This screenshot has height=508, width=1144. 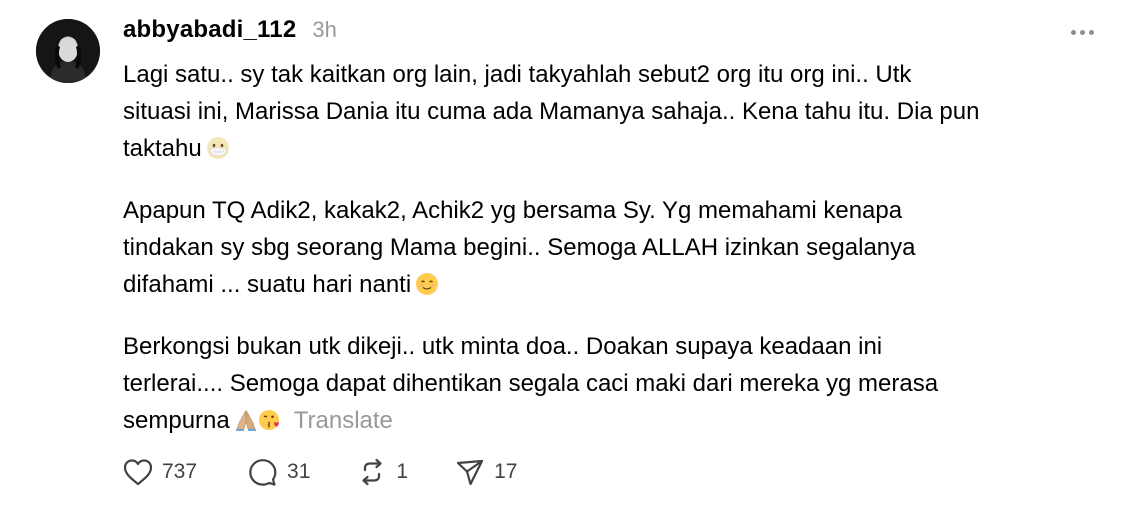 I want to click on repost-count: 1, so click(x=402, y=471).